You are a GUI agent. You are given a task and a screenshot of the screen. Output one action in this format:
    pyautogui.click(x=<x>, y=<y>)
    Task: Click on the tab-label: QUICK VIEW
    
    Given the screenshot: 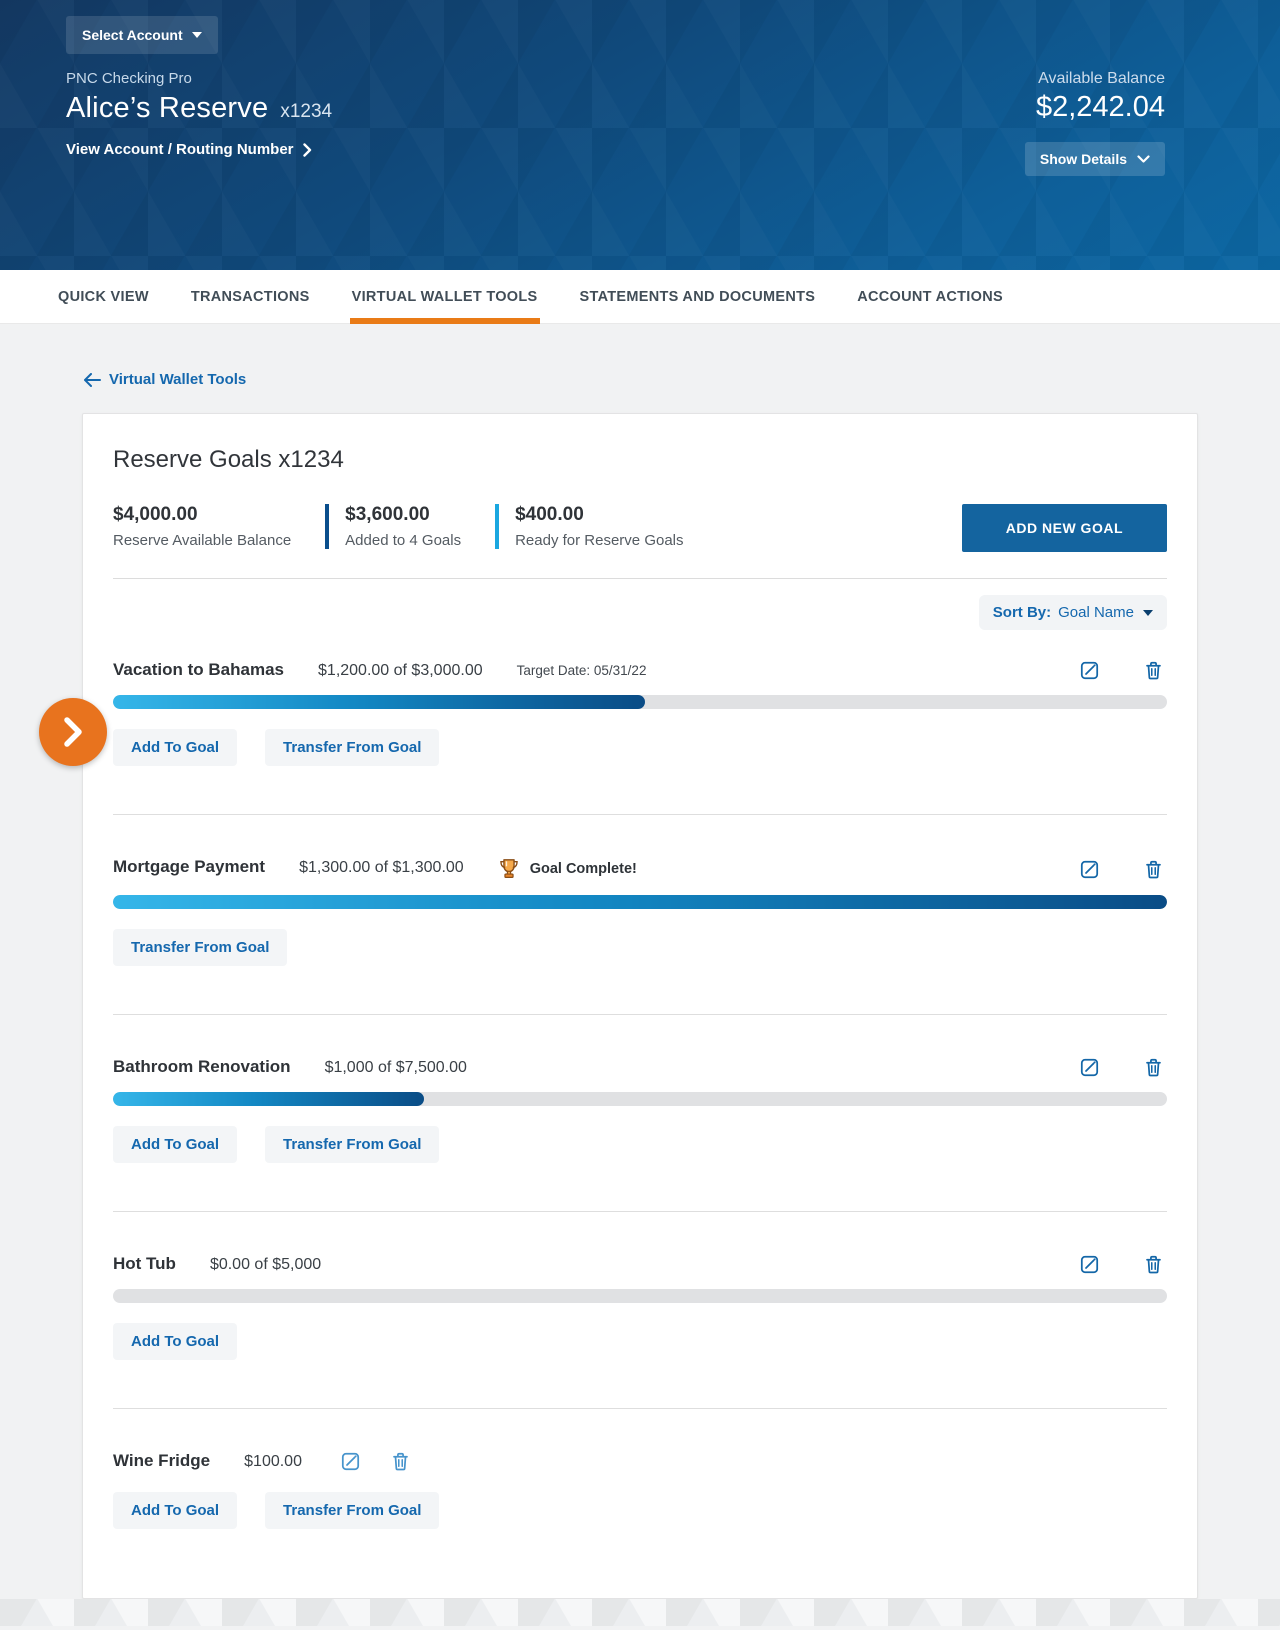 What is the action you would take?
    pyautogui.click(x=103, y=297)
    